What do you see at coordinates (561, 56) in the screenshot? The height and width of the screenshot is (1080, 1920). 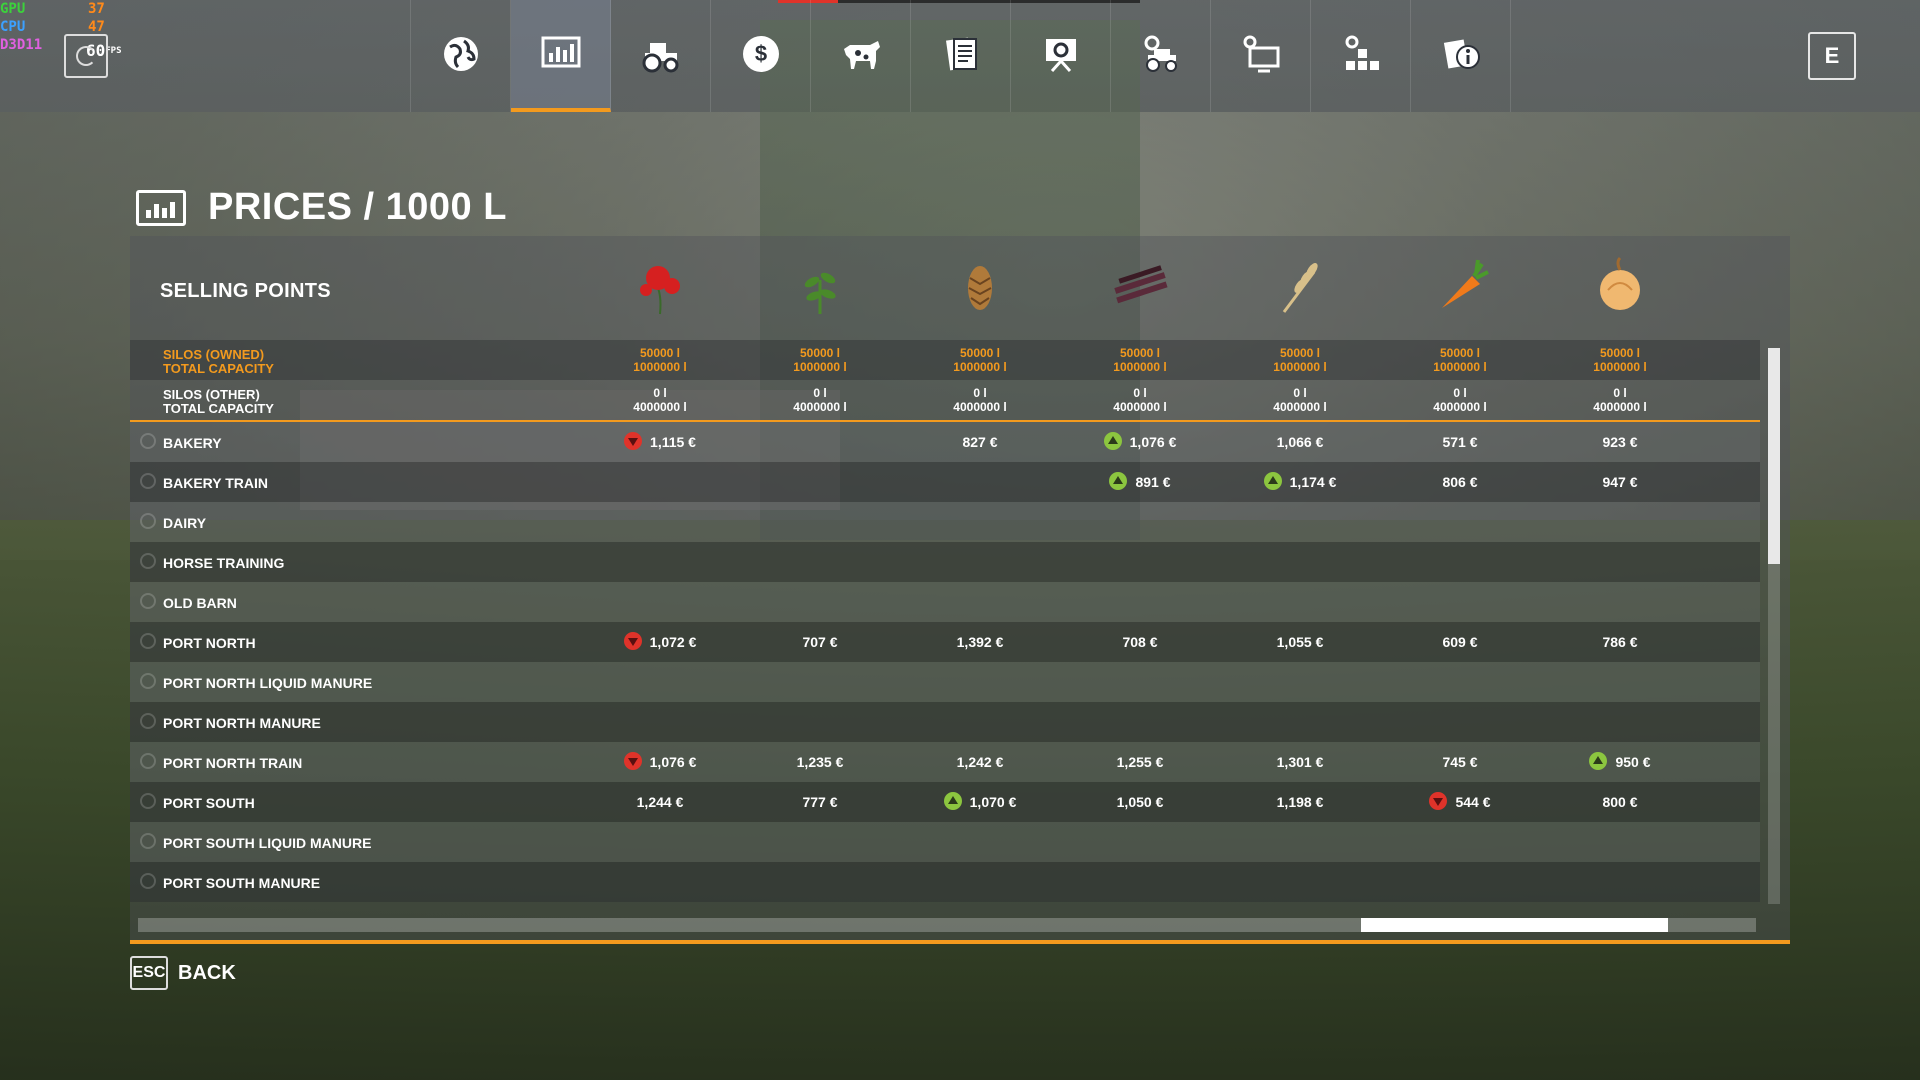 I see `tab-prices` at bounding box center [561, 56].